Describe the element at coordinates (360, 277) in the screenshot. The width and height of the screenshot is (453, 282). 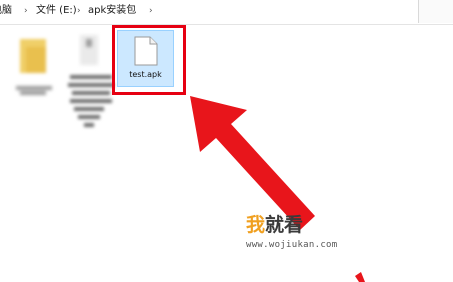
I see `decorative-mark` at that location.